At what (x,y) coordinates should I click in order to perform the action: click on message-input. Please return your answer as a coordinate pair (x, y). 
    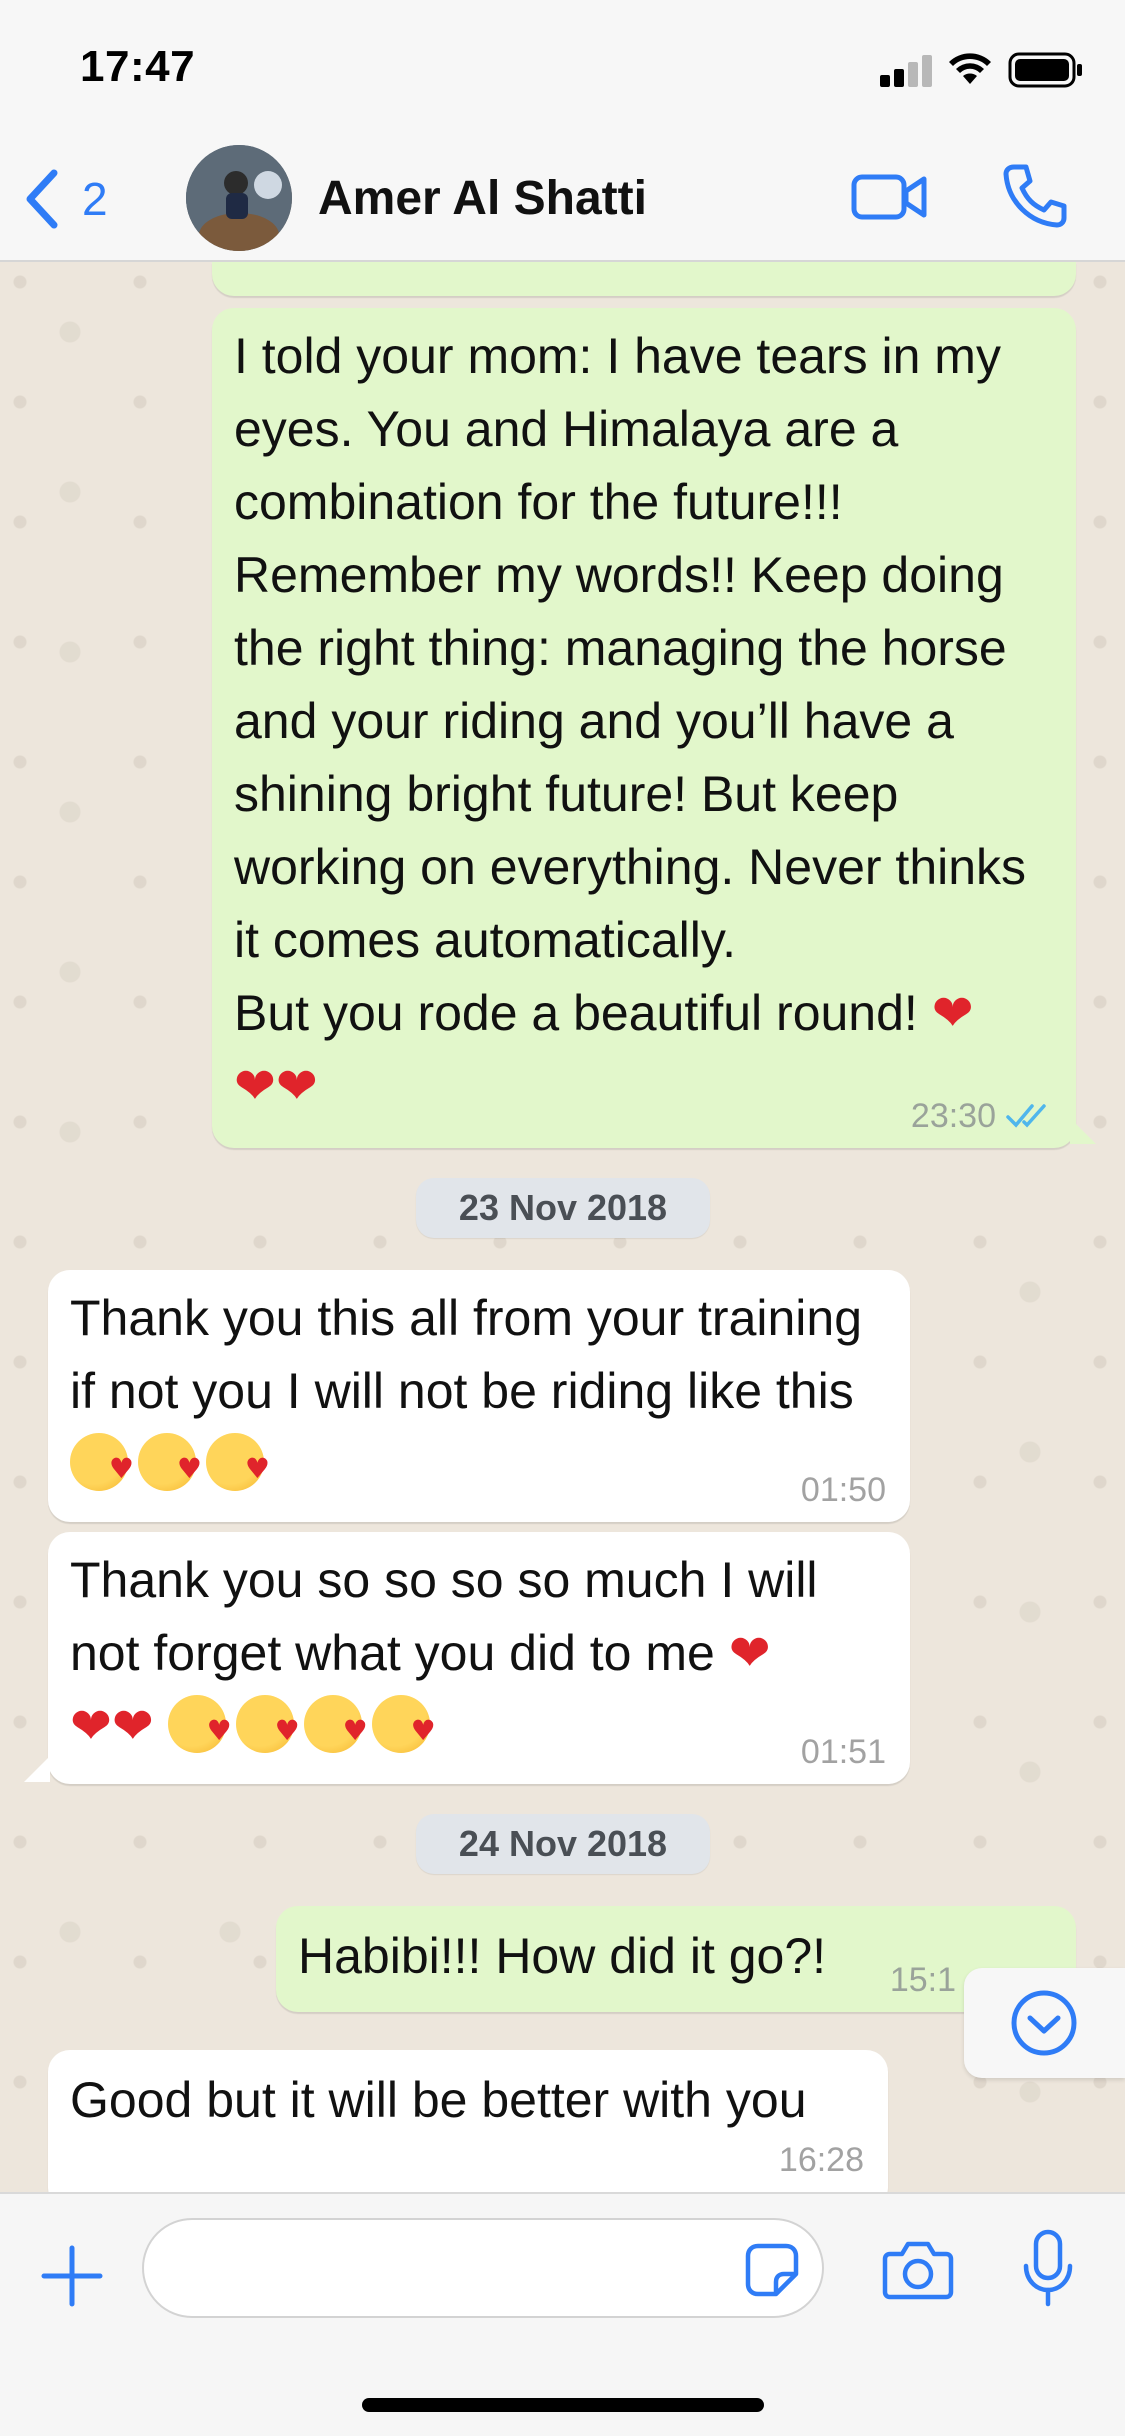
    Looking at the image, I should click on (483, 2268).